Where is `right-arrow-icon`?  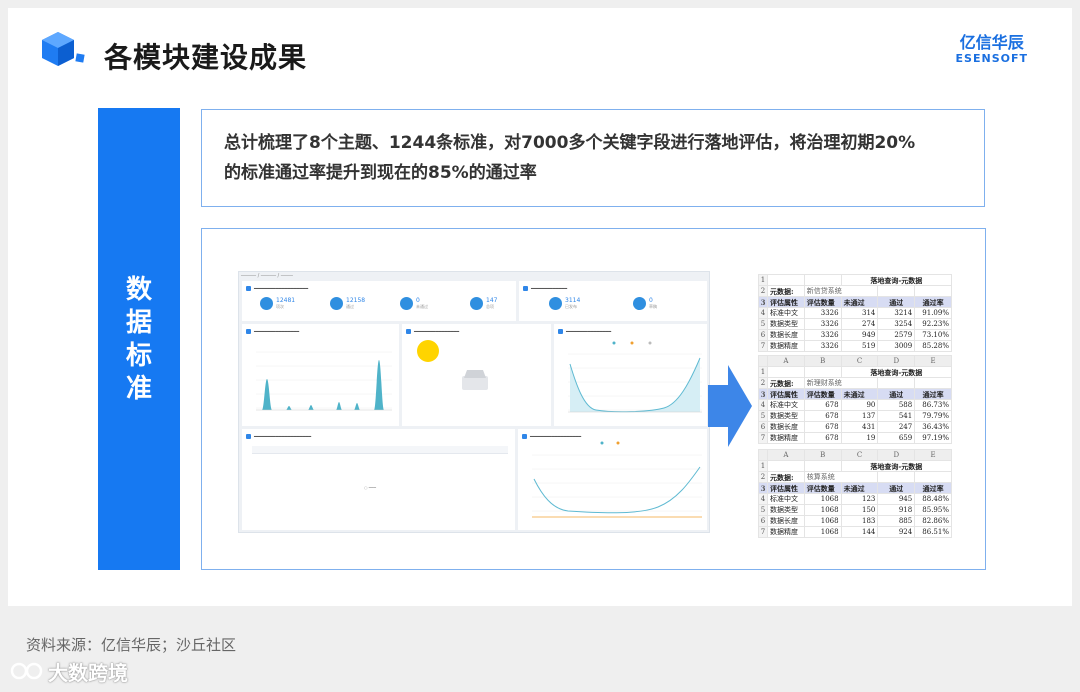
right-arrow-icon is located at coordinates (730, 406).